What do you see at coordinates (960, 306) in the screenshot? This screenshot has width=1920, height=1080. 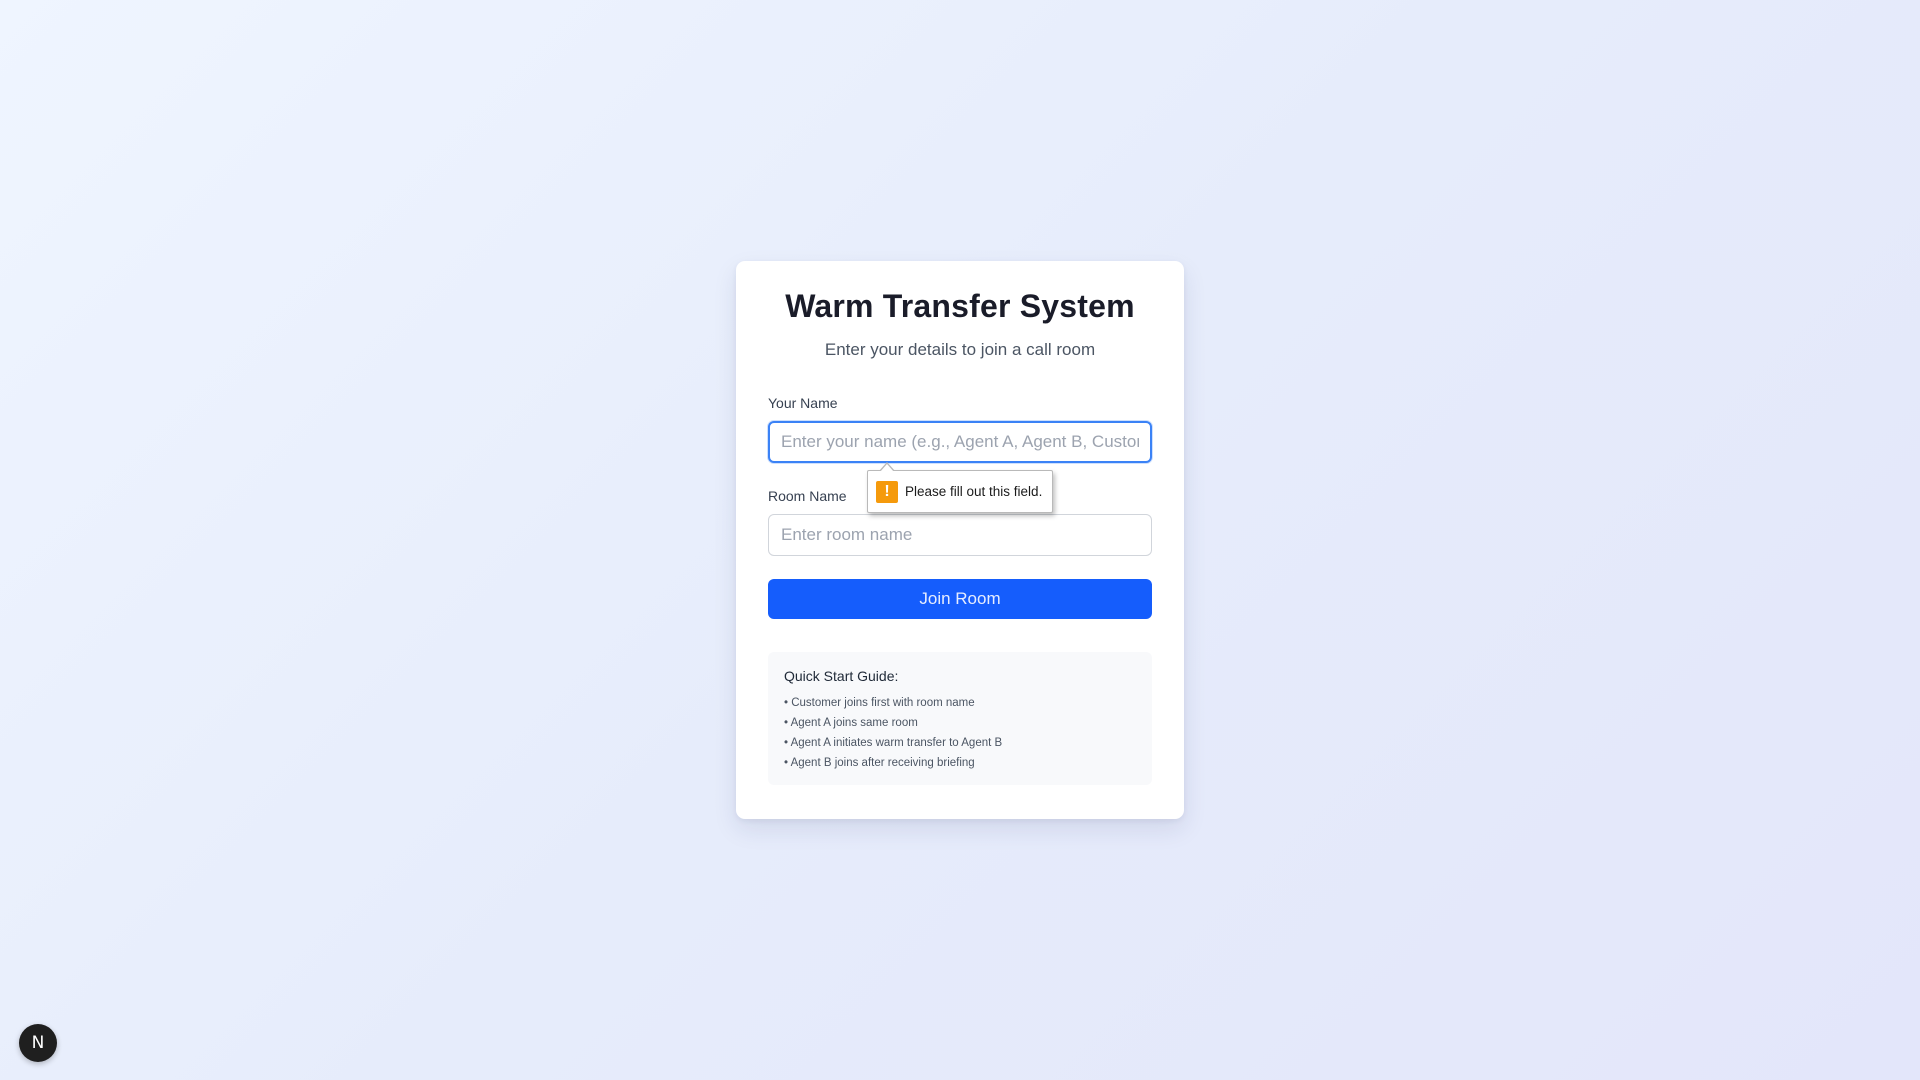 I see `page-title: Warm Transfer System` at bounding box center [960, 306].